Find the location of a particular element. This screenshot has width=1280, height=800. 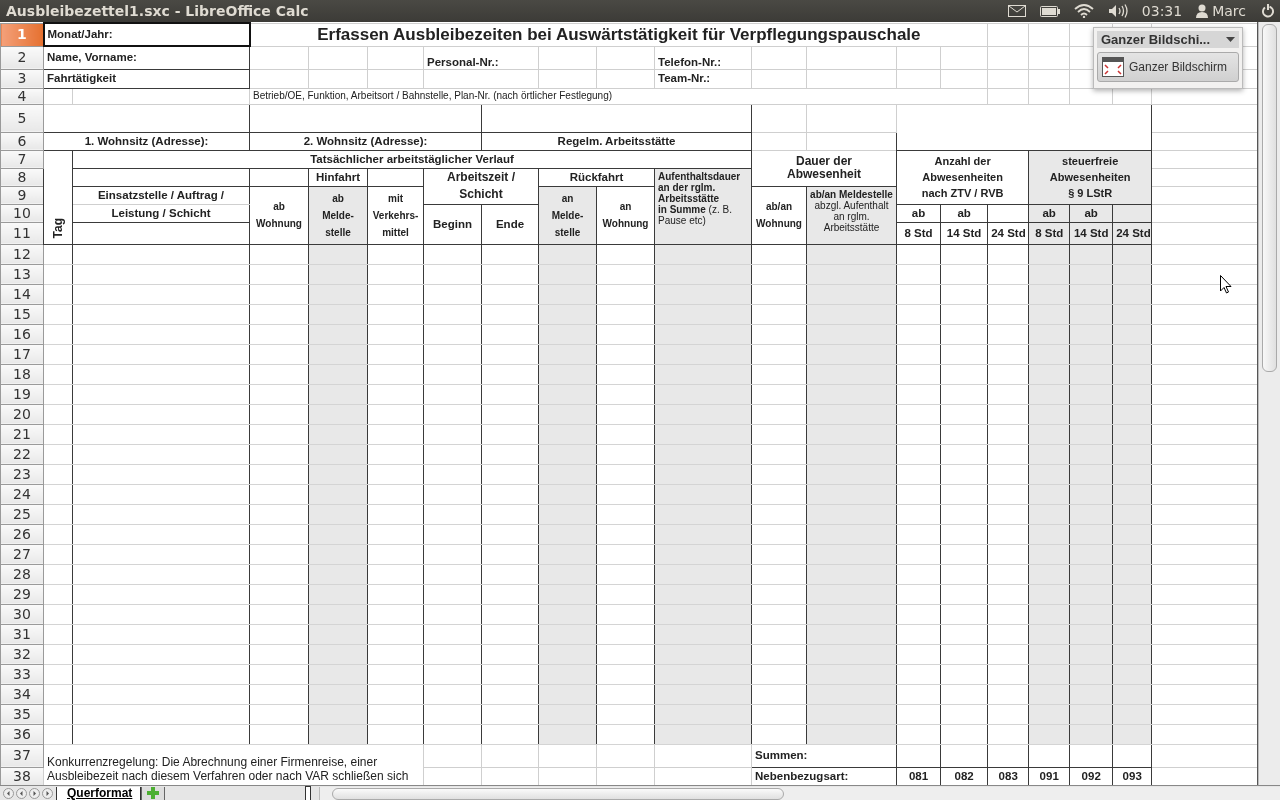

row-header: 18 is located at coordinates (22, 374).